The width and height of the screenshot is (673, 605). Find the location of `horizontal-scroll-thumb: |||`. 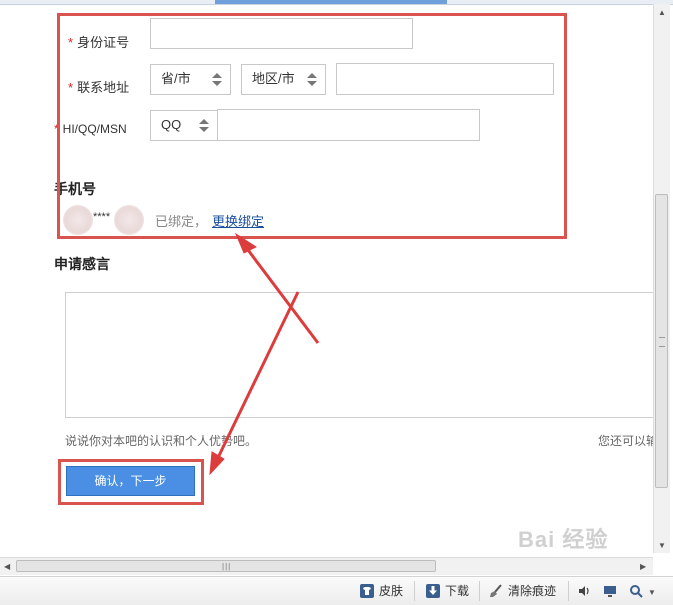

horizontal-scroll-thumb: ||| is located at coordinates (226, 566).